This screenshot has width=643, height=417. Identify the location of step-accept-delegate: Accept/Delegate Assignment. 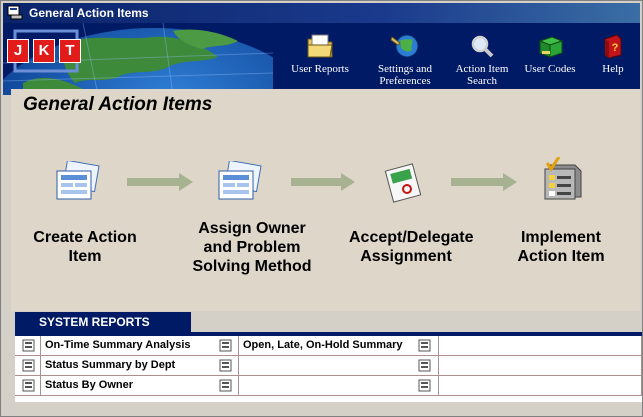
(411, 247).